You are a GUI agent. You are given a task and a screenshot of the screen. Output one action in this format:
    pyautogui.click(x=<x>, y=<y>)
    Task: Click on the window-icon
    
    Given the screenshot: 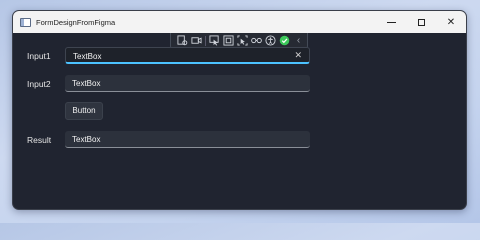 What is the action you would take?
    pyautogui.click(x=25, y=22)
    